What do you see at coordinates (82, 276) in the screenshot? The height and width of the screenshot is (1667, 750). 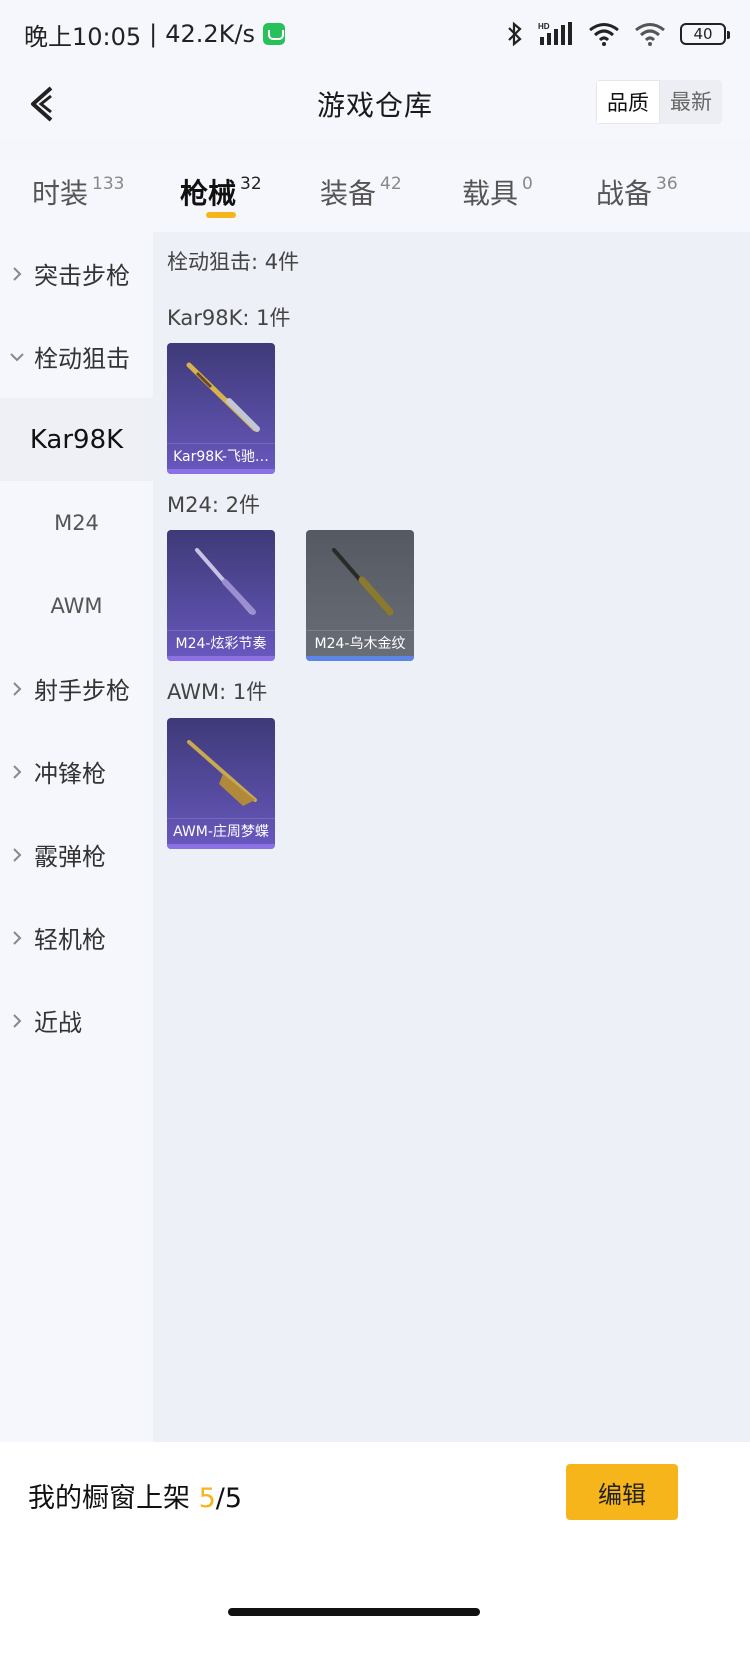 I see `sidebar-item-label: 突击步枪` at bounding box center [82, 276].